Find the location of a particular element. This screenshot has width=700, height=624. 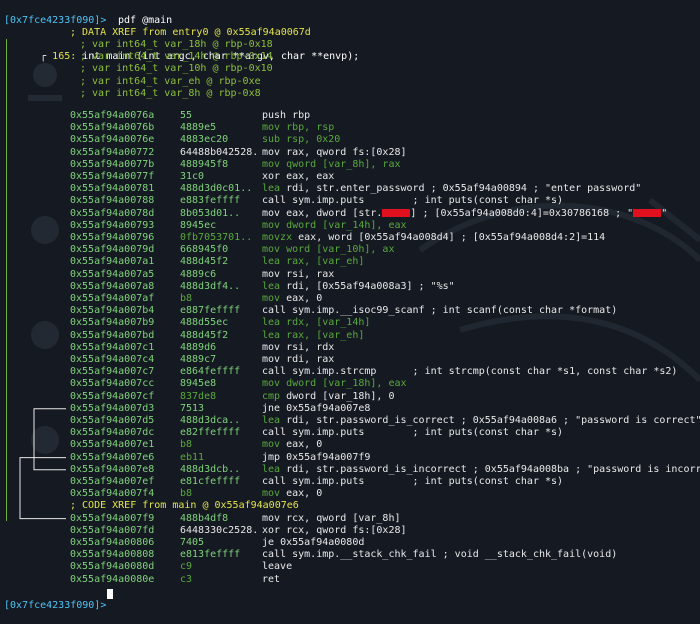

instruction-comment: ; void __stack_chk_fail(void) is located at coordinates (527, 555).